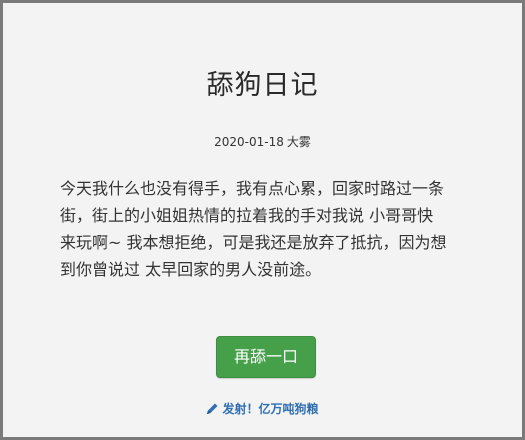 This screenshot has height=440, width=525. I want to click on content-line: 街，街上的小姐姐热情的拉着我的手对我说 小哥哥快, so click(247, 215).